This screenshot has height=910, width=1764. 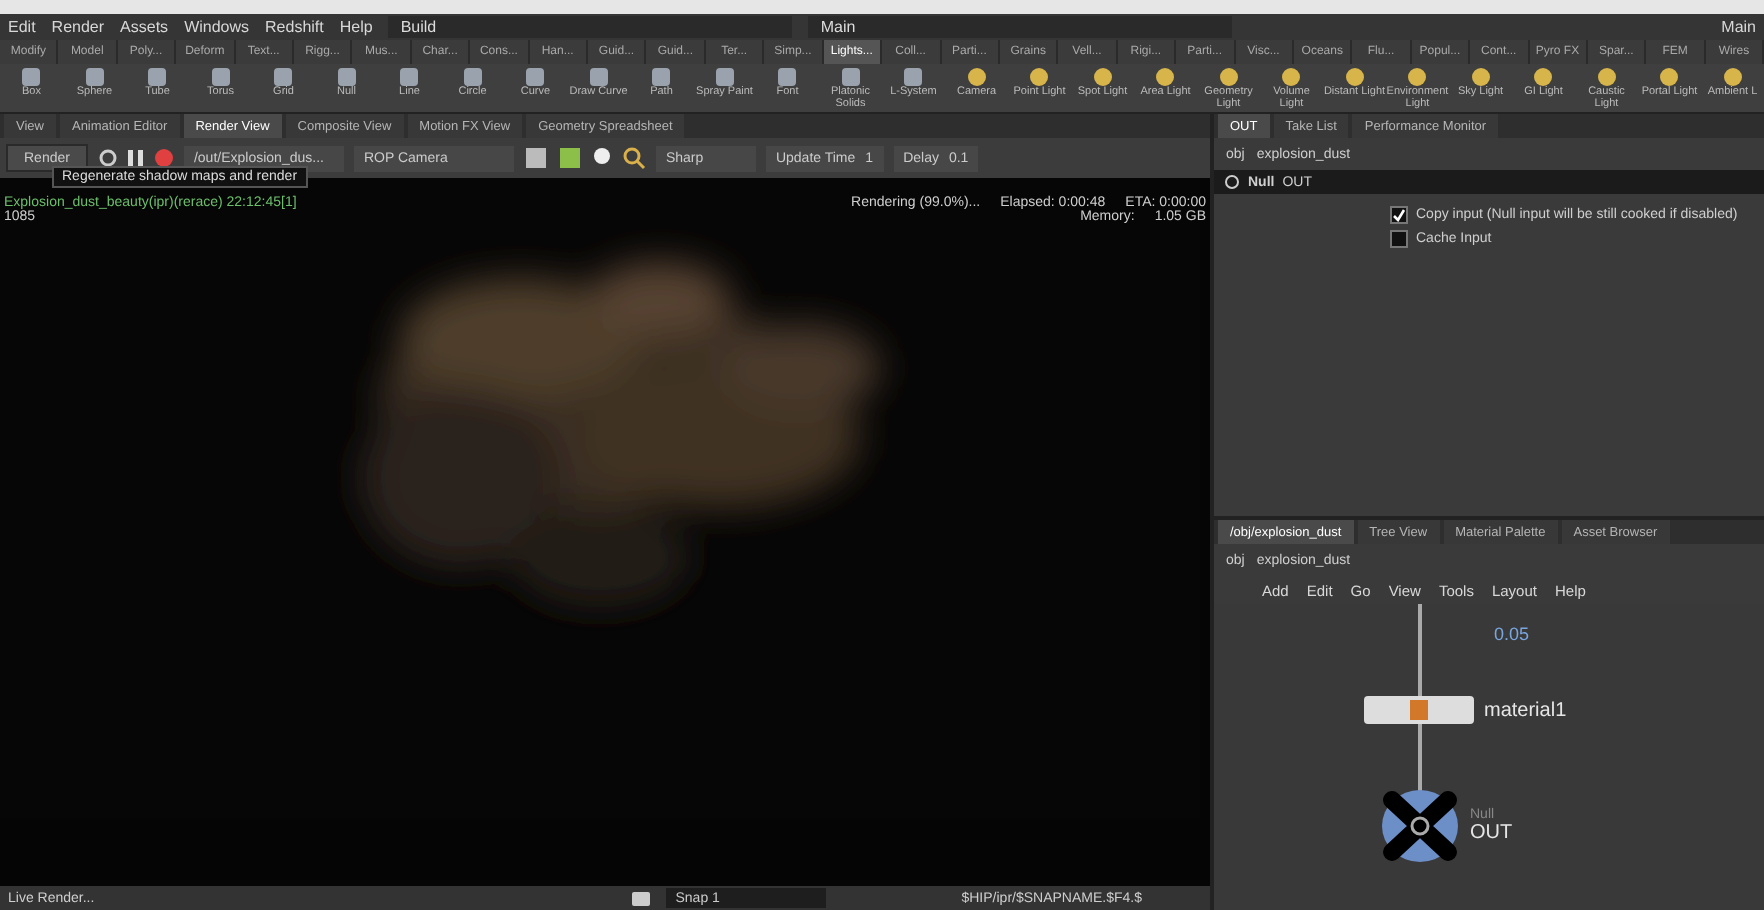 I want to click on node-icon, so click(x=1232, y=182).